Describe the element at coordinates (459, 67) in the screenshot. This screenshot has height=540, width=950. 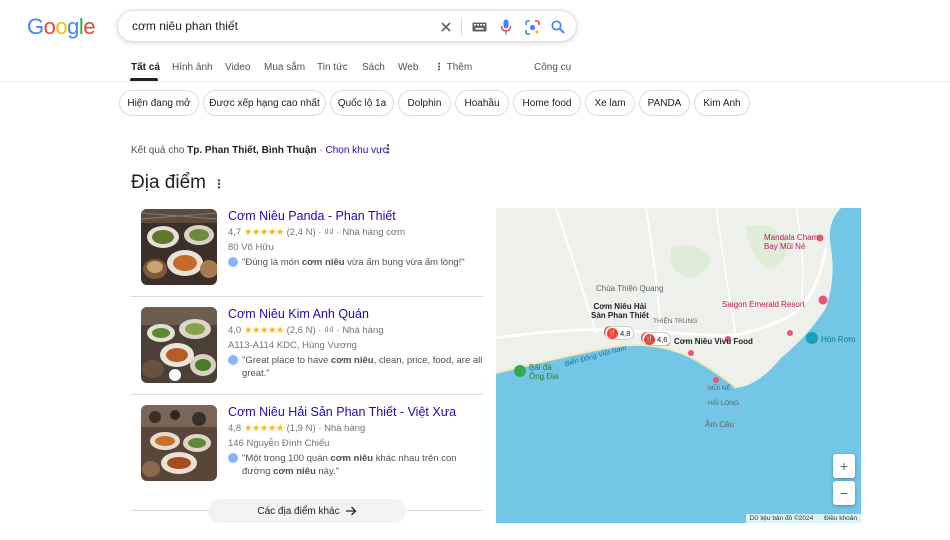
I see `tab-more-label: Thêm` at that location.